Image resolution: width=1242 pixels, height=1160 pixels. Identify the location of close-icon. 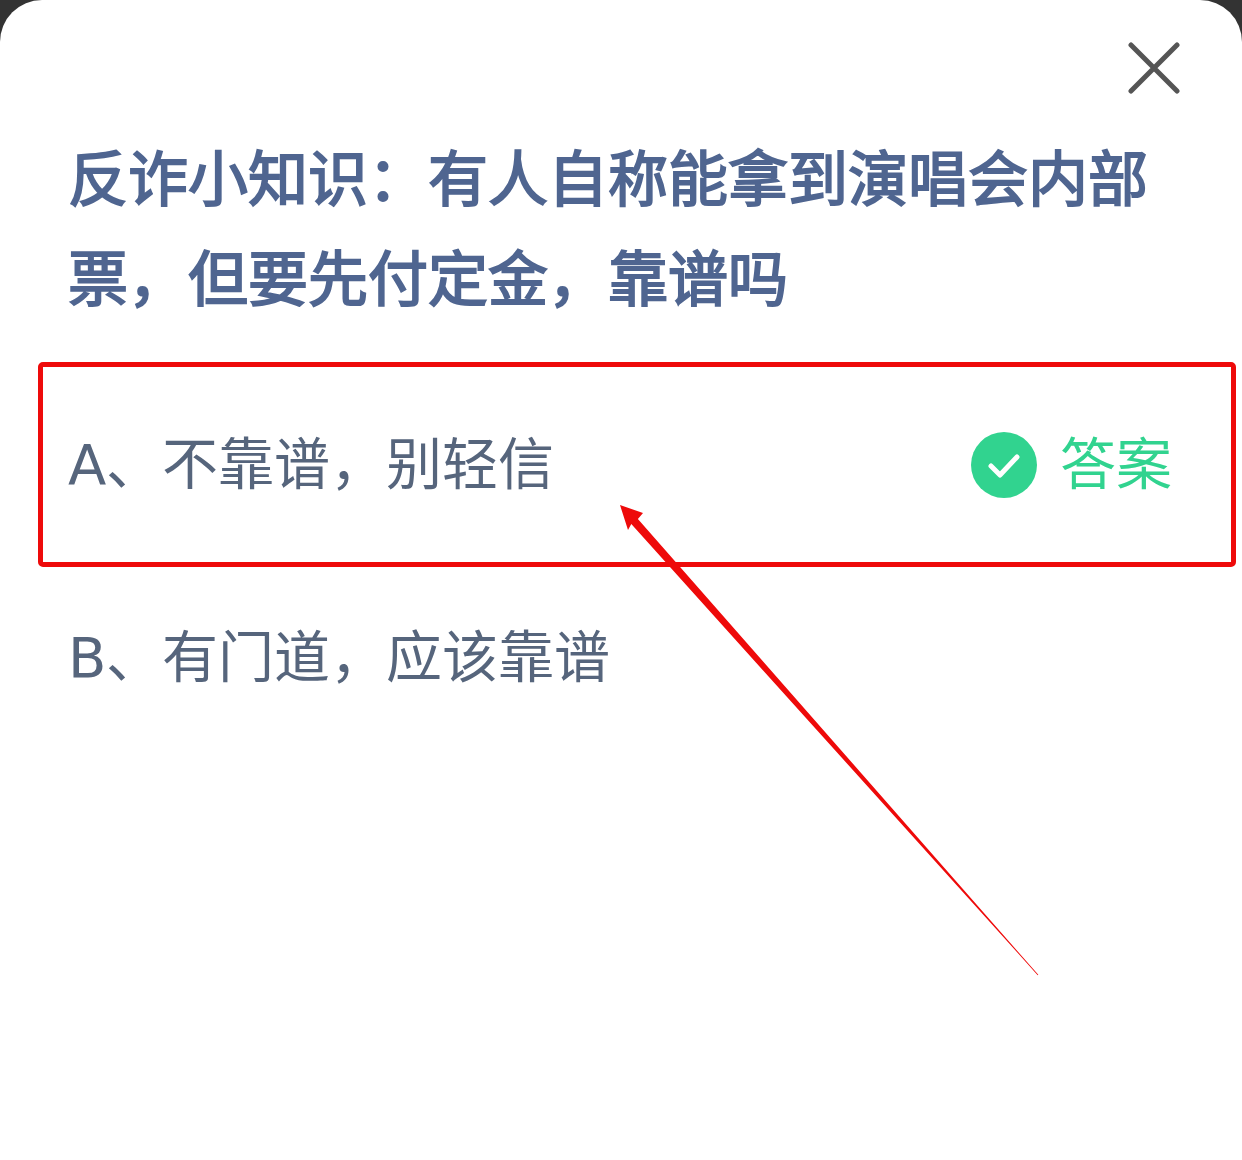
(1154, 68).